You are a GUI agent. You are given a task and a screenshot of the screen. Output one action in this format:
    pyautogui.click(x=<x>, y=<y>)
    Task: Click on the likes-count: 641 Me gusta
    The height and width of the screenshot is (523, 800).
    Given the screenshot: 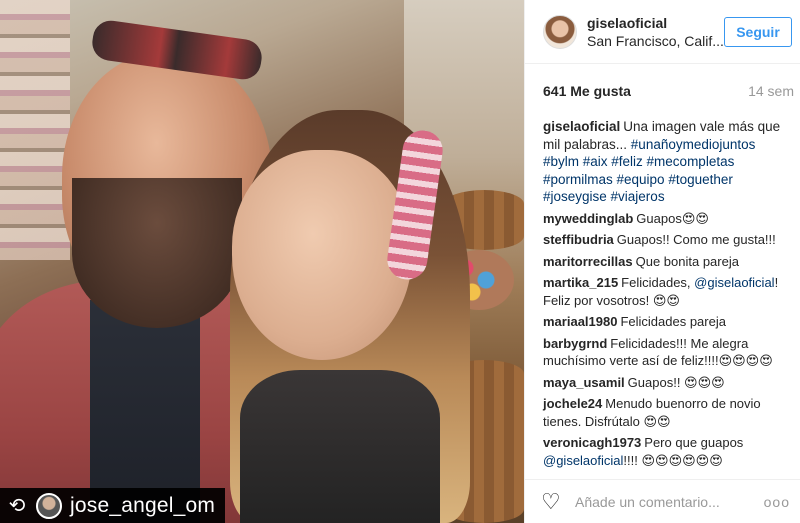 What is the action you would take?
    pyautogui.click(x=587, y=91)
    